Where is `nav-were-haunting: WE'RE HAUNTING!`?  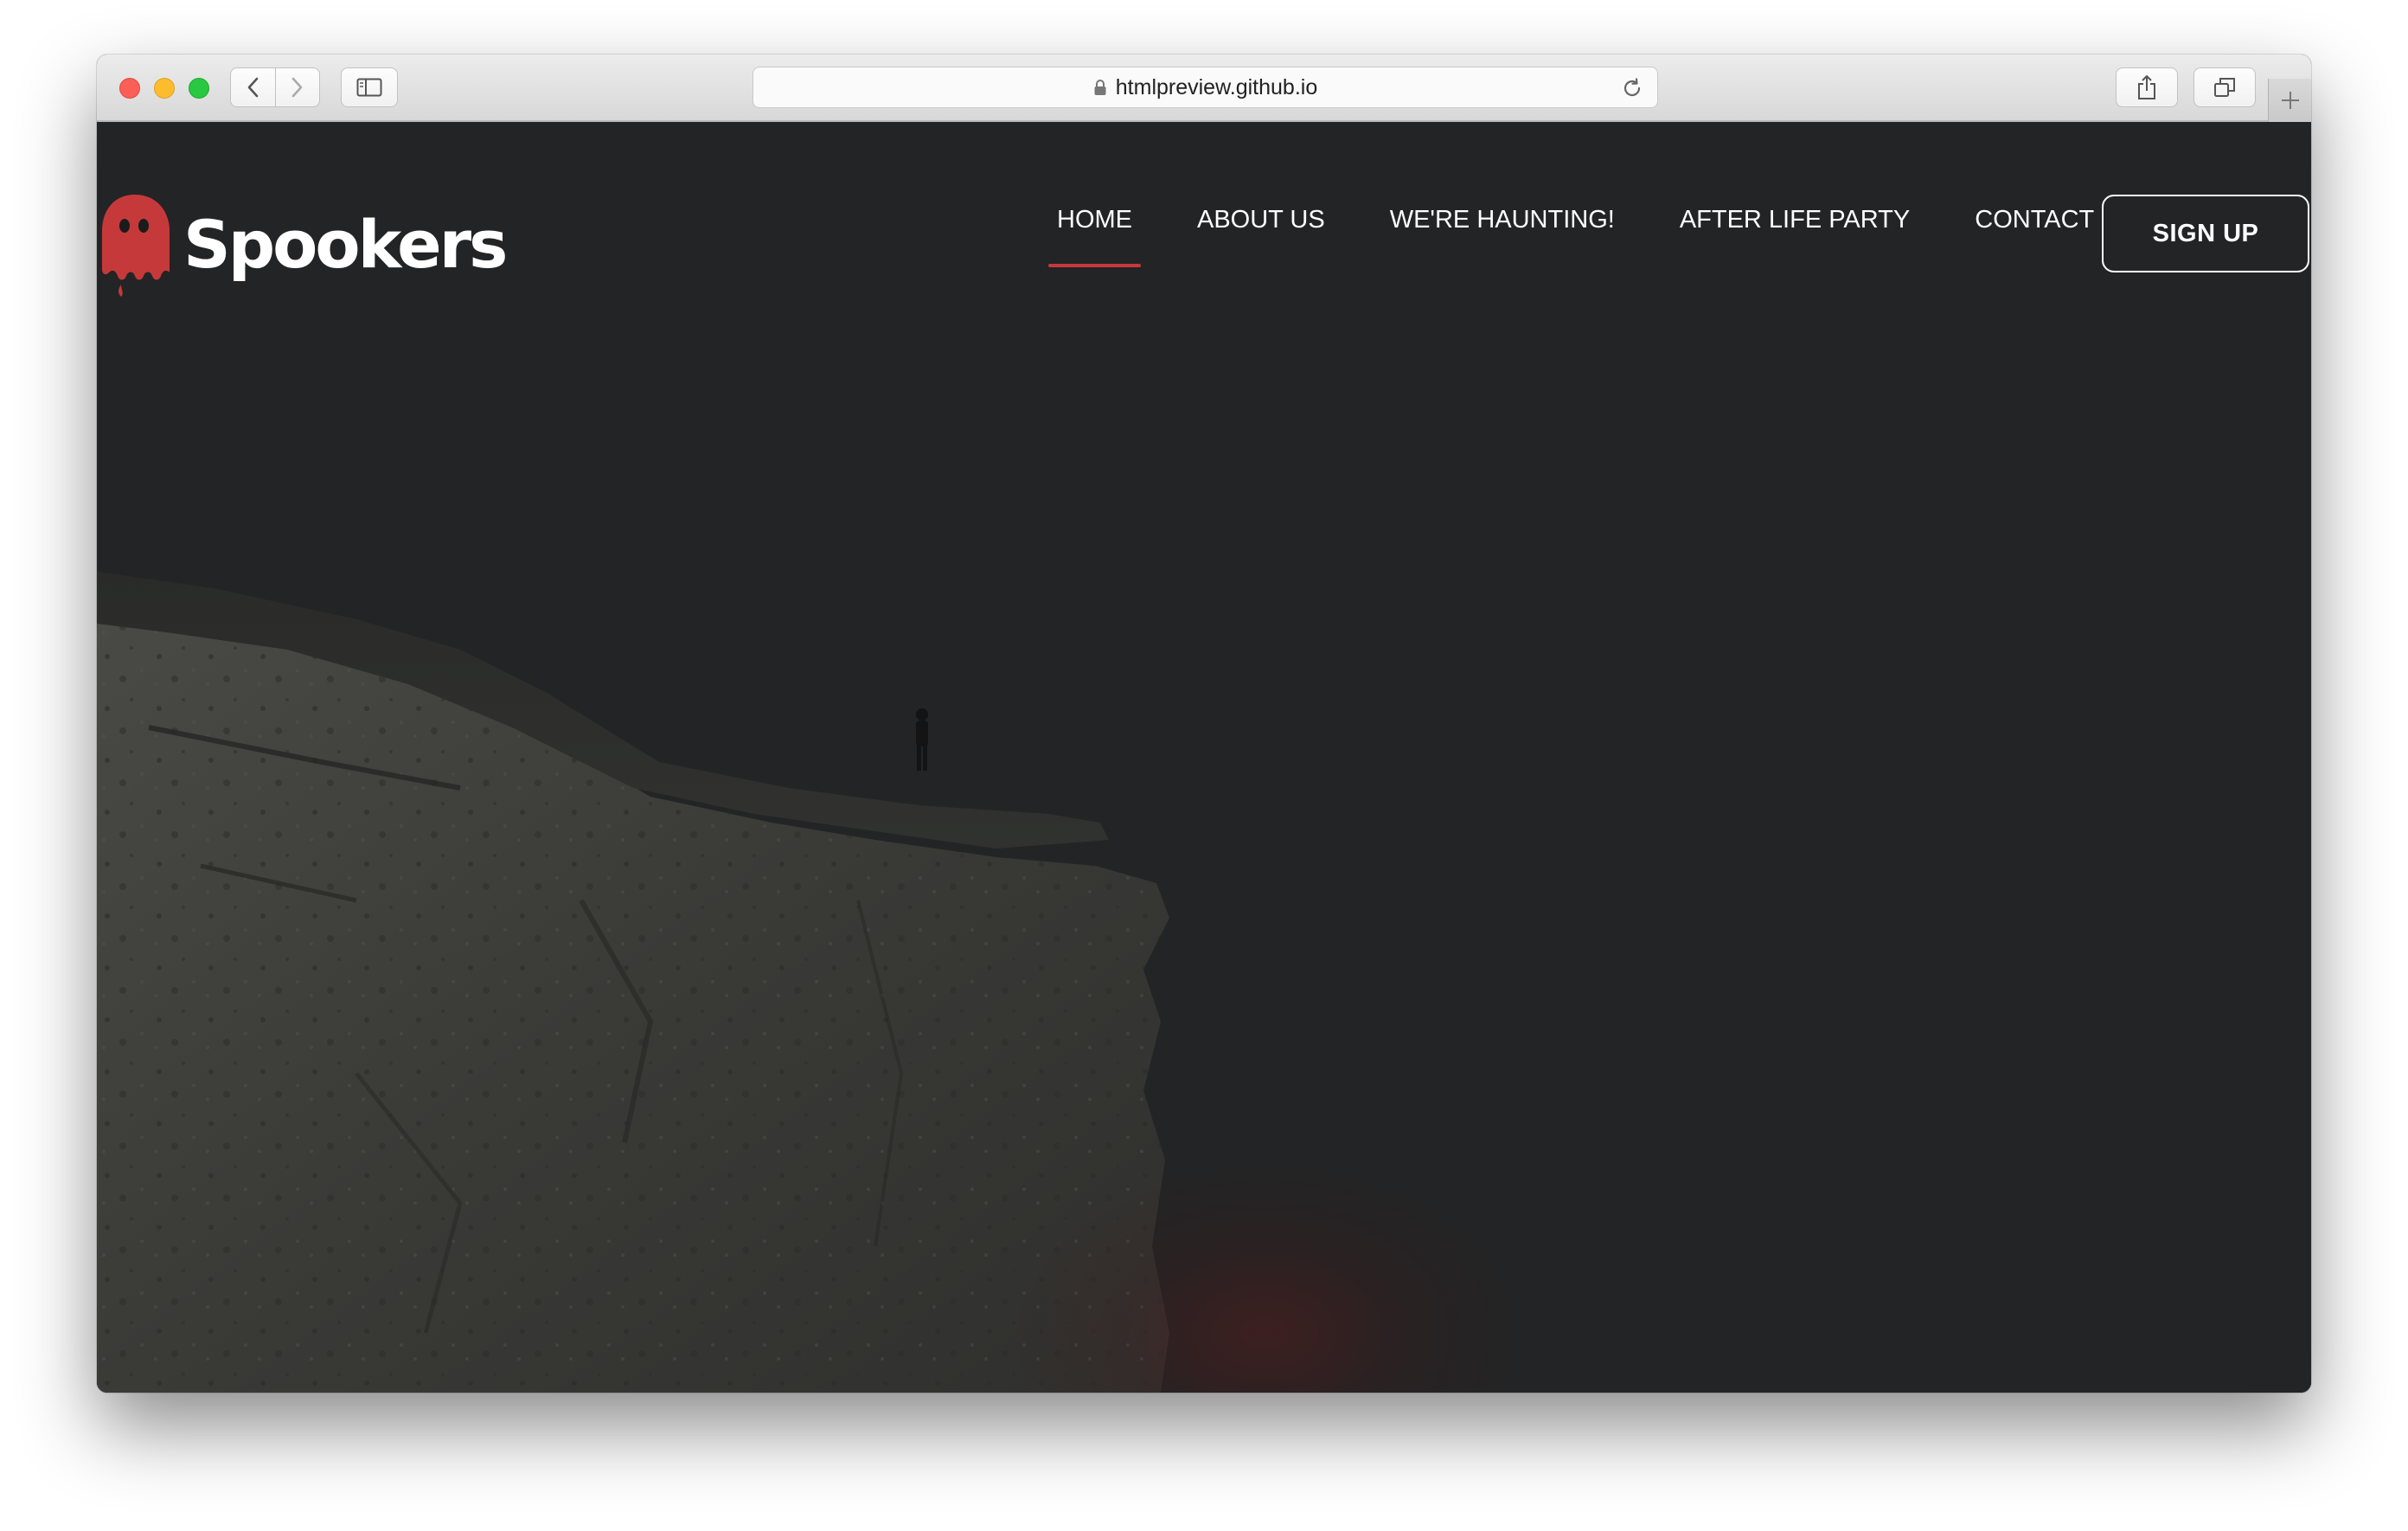 nav-were-haunting: WE'RE HAUNTING! is located at coordinates (1502, 220).